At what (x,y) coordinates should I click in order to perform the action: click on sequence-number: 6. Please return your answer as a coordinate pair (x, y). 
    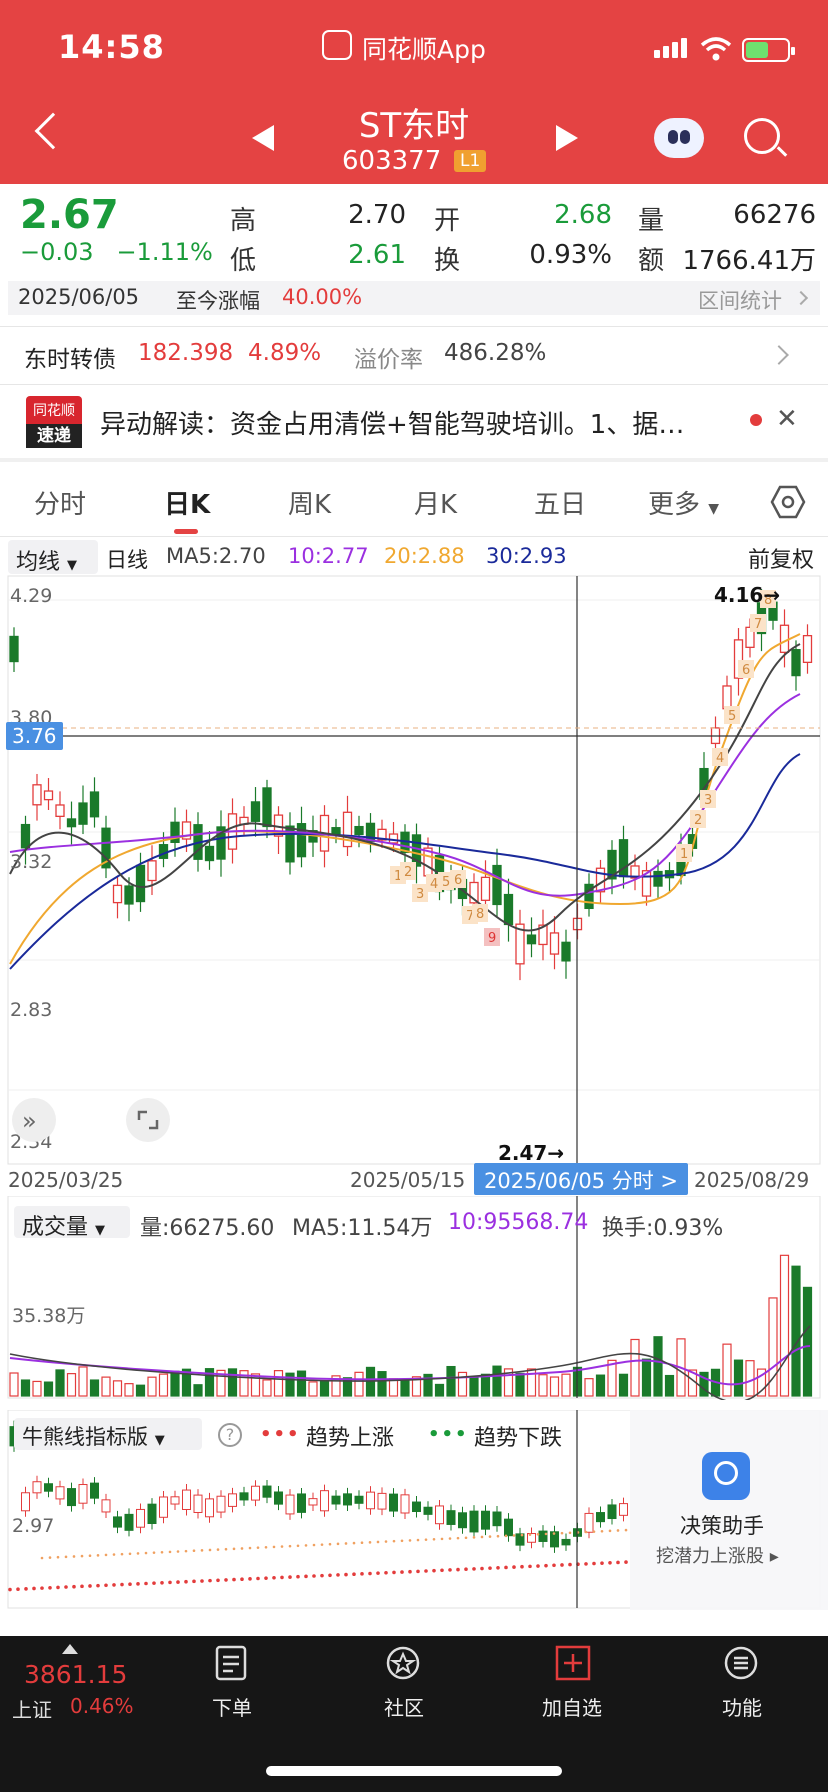
    Looking at the image, I should click on (458, 880).